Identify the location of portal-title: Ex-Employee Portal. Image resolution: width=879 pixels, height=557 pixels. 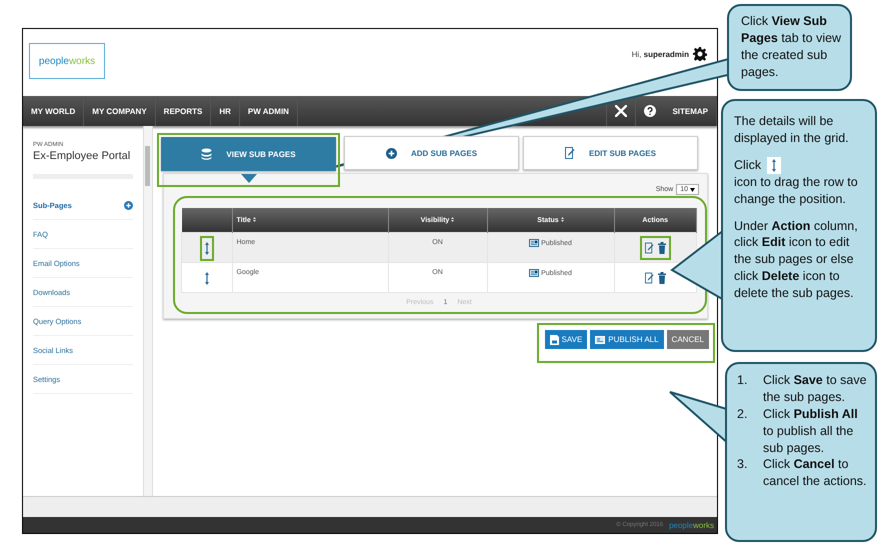
(82, 156).